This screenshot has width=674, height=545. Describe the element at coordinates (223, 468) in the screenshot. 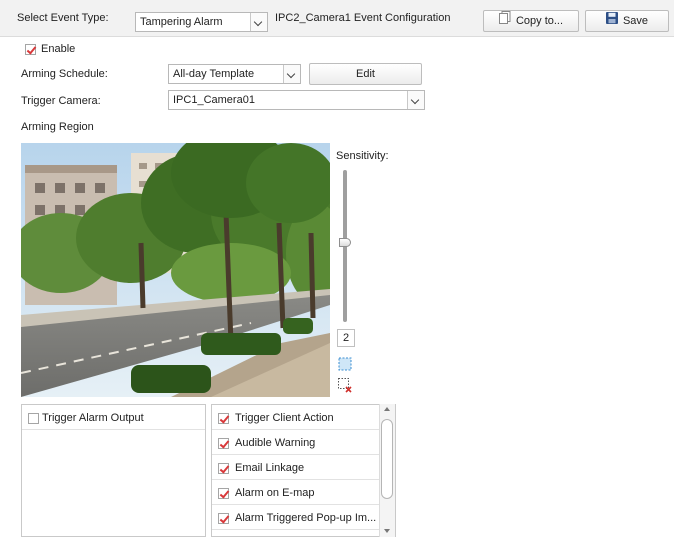

I see `email-linkage-checkbox` at that location.